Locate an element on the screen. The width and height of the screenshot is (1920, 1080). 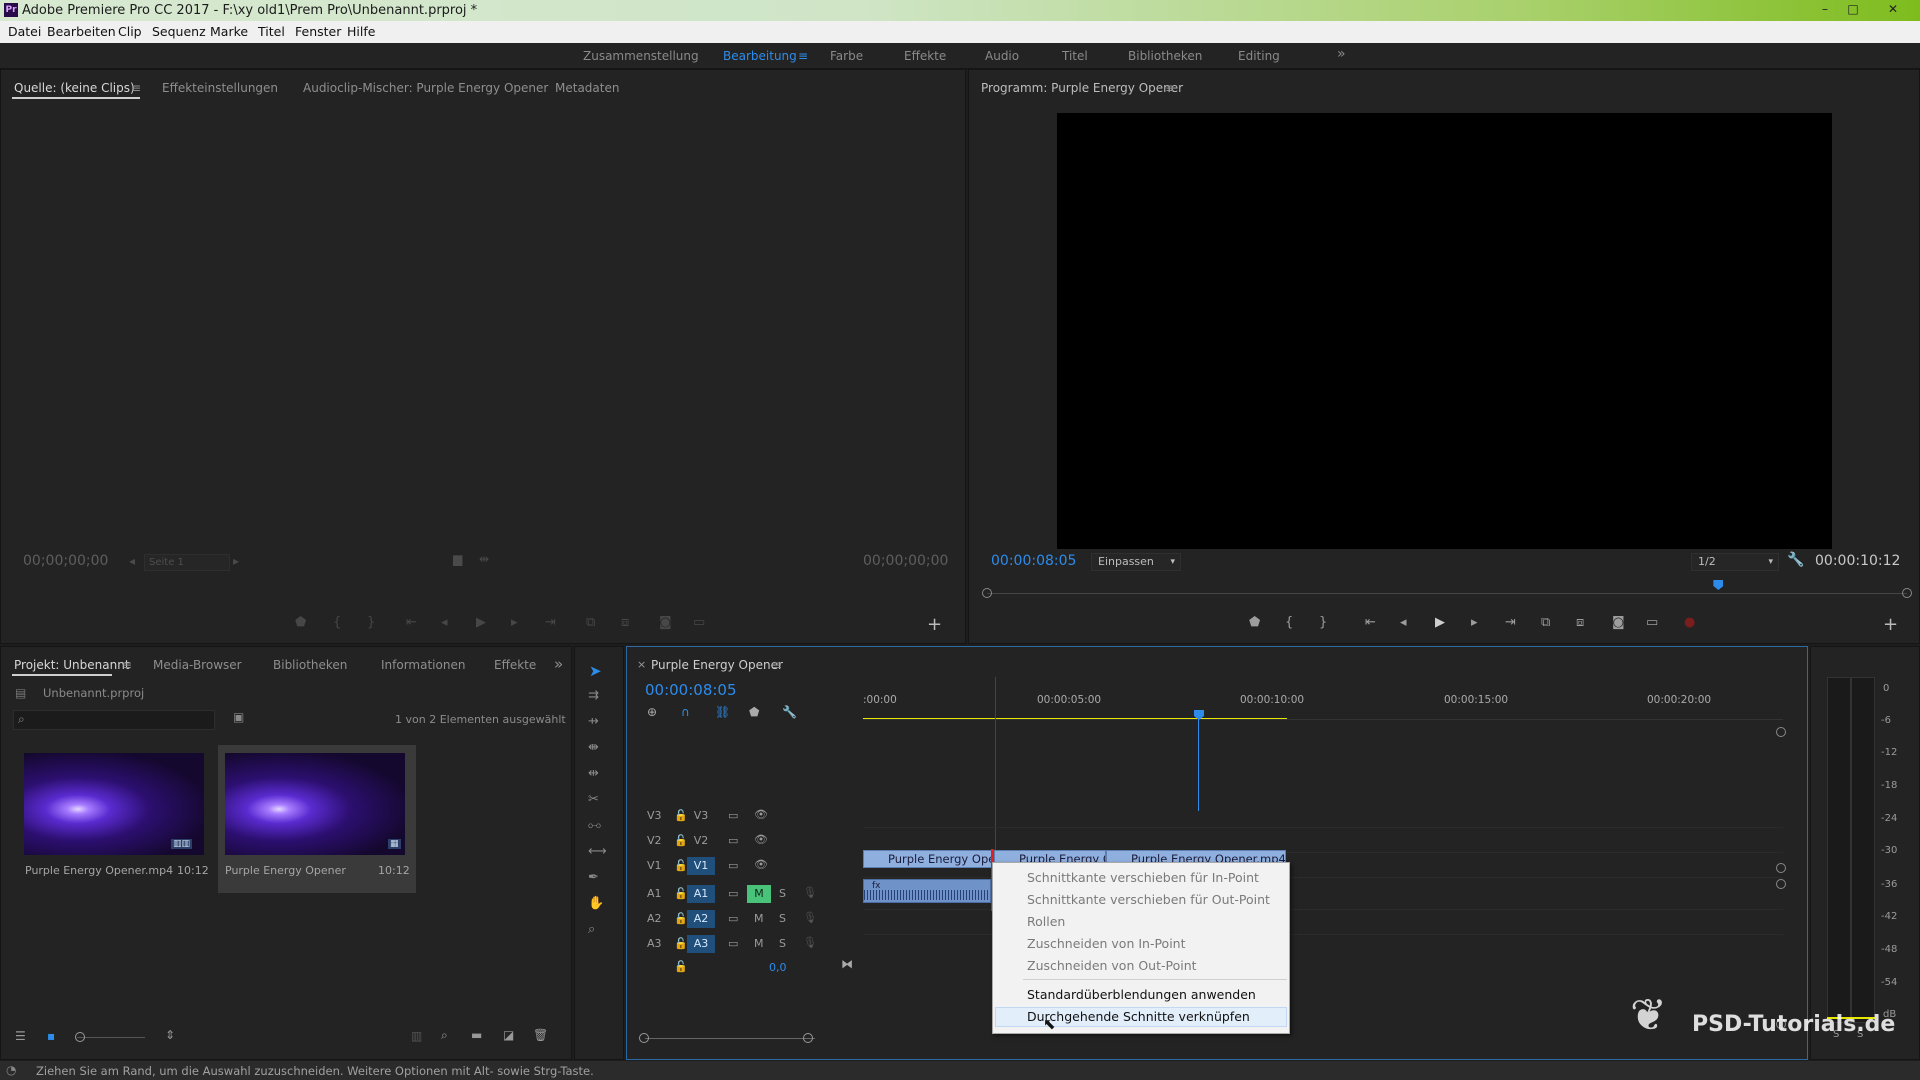
trash-icon: 🗑 is located at coordinates (540, 1035).